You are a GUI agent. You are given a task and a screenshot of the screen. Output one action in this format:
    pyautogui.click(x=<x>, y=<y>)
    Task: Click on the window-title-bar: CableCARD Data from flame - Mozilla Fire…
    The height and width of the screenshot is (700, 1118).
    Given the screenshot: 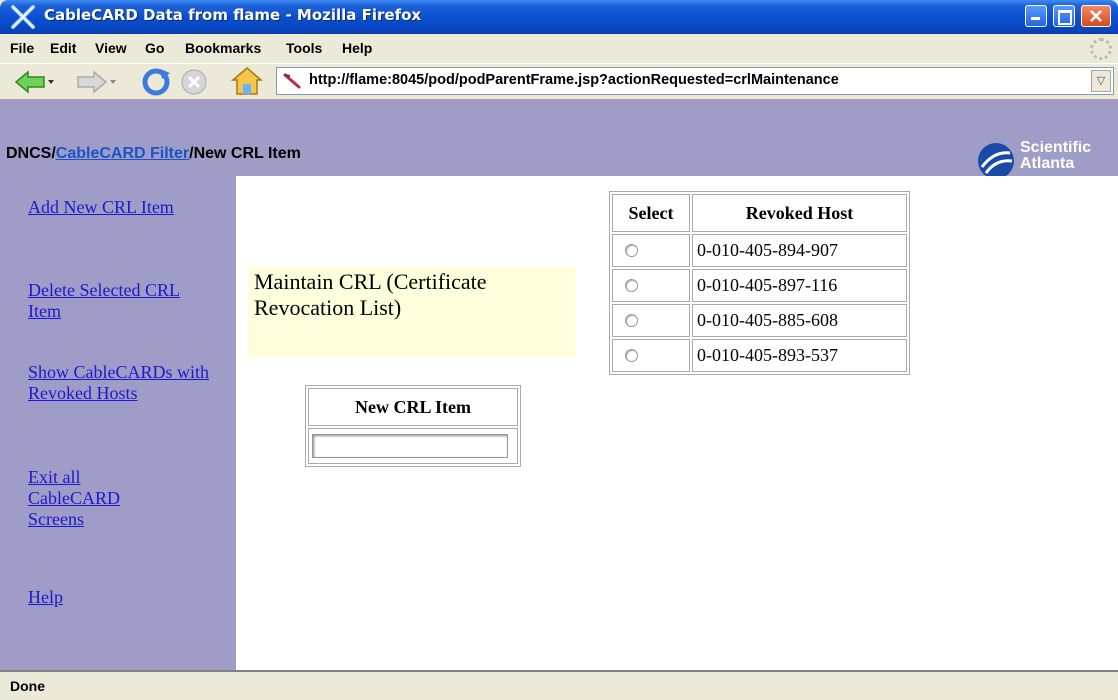 What is the action you would take?
    pyautogui.click(x=559, y=17)
    